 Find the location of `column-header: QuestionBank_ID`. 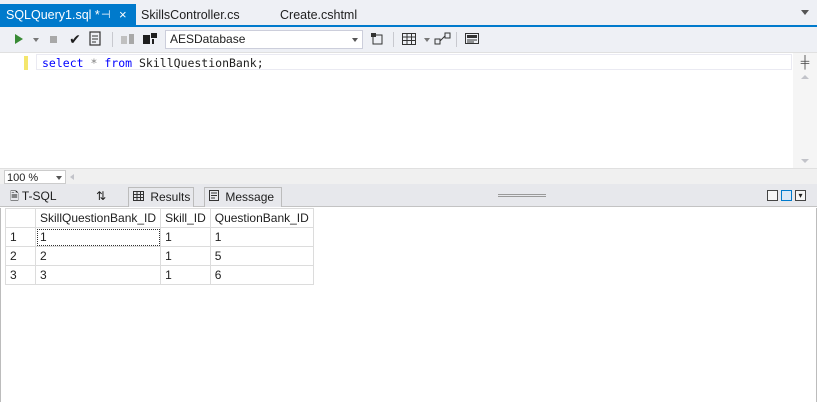

column-header: QuestionBank_ID is located at coordinates (261, 218).